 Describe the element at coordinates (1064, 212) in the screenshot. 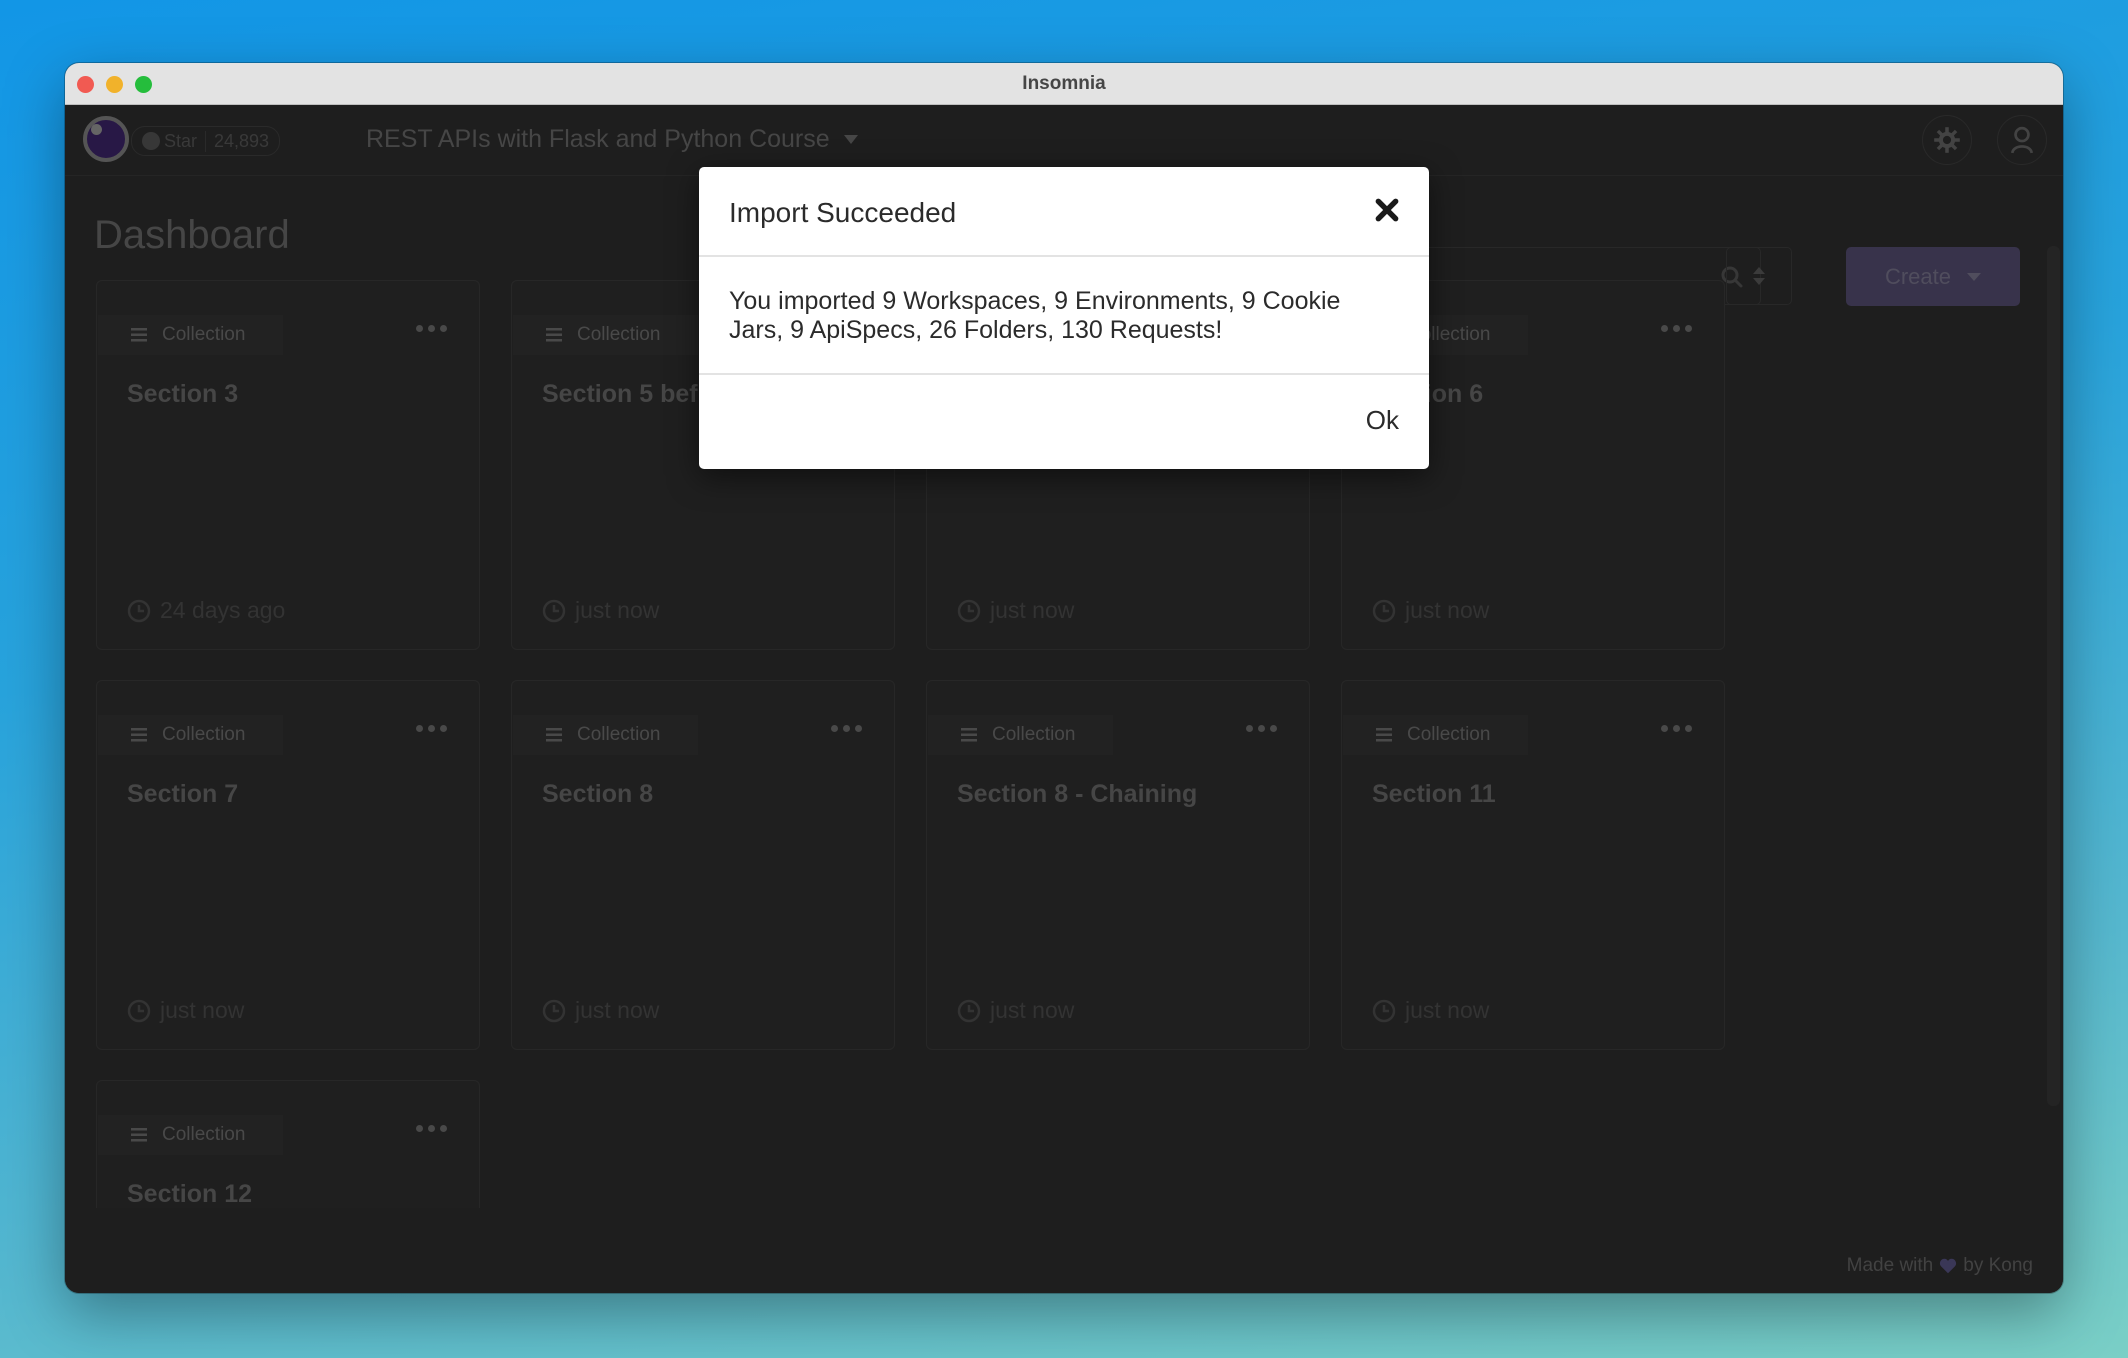

I see `modal-header: Import Succeeded` at that location.